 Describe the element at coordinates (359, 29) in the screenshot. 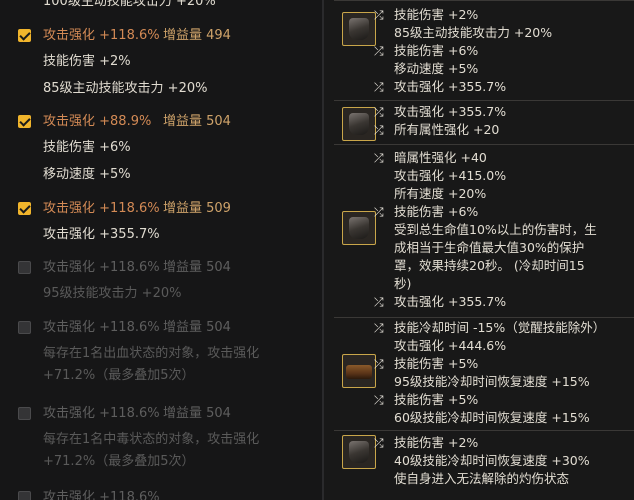

I see `shoulder-armor-icon` at that location.